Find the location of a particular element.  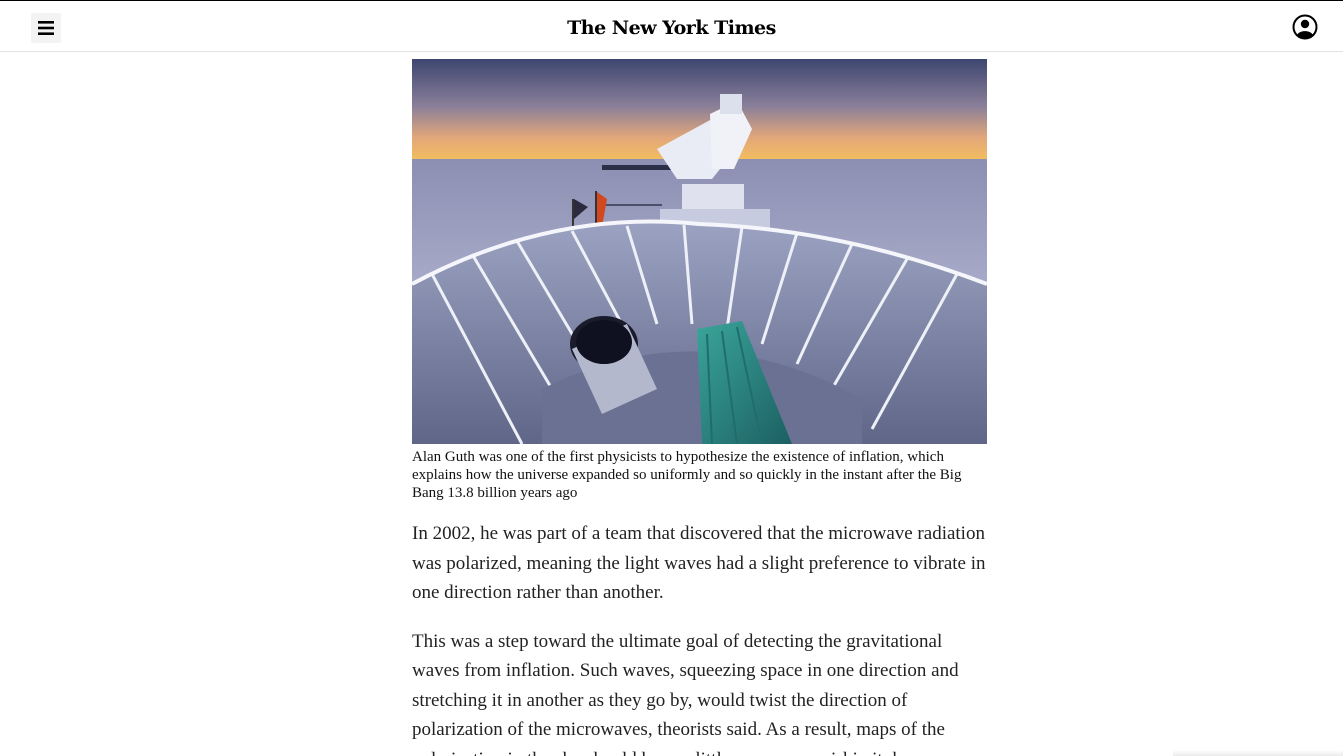

masthead-logo: The New York Times is located at coordinates (671, 28).